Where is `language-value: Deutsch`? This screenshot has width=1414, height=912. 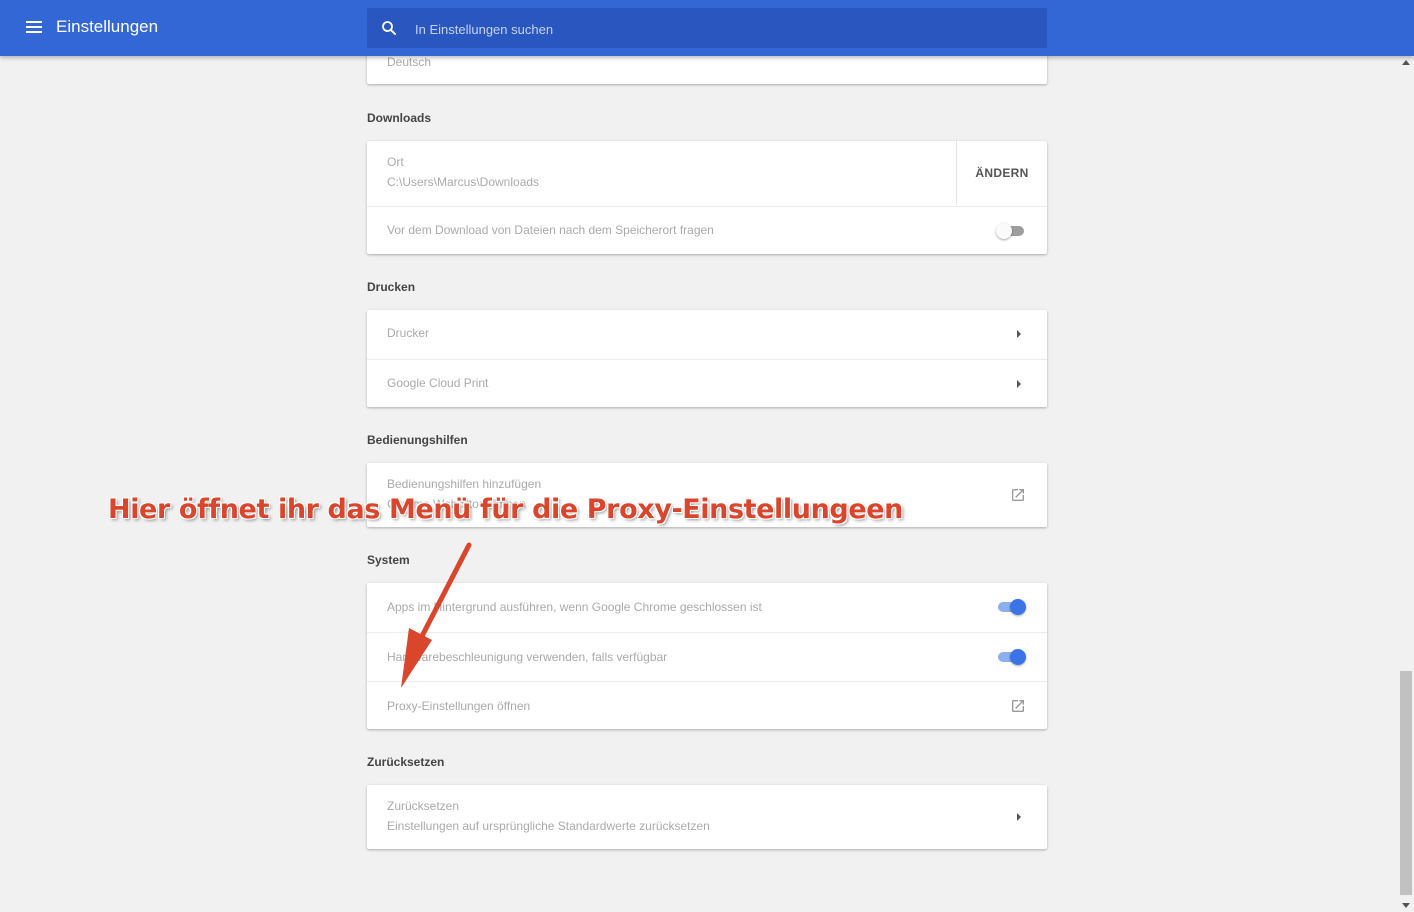 language-value: Deutsch is located at coordinates (409, 62).